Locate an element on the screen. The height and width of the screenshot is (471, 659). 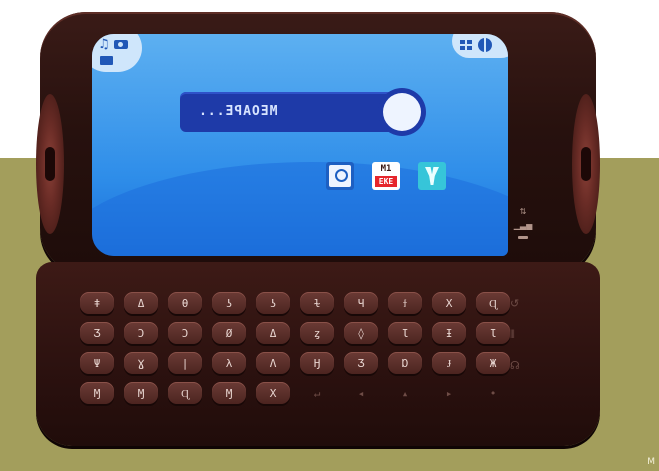
side-key: ⦀ is located at coordinates (515, 334).